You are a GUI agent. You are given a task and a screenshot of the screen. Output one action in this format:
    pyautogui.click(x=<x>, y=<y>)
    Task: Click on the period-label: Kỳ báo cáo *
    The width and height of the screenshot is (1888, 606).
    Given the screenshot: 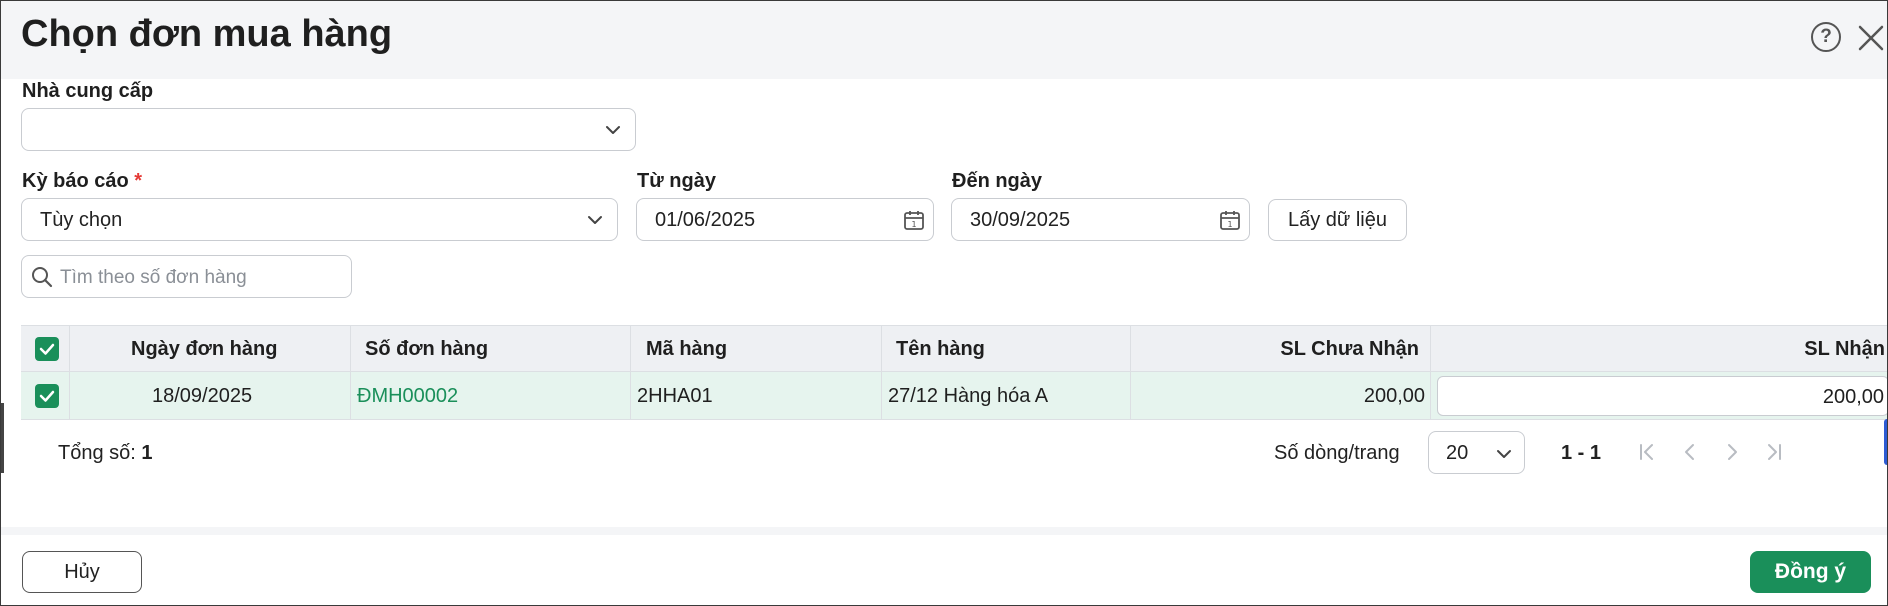 What is the action you would take?
    pyautogui.click(x=82, y=181)
    